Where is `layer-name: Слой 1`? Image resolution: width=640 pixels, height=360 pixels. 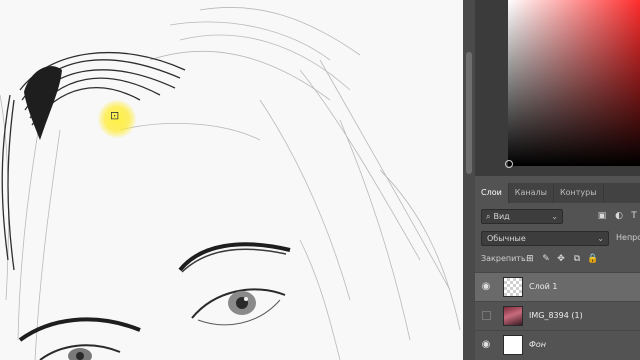
layer-name: Слой 1 is located at coordinates (543, 286).